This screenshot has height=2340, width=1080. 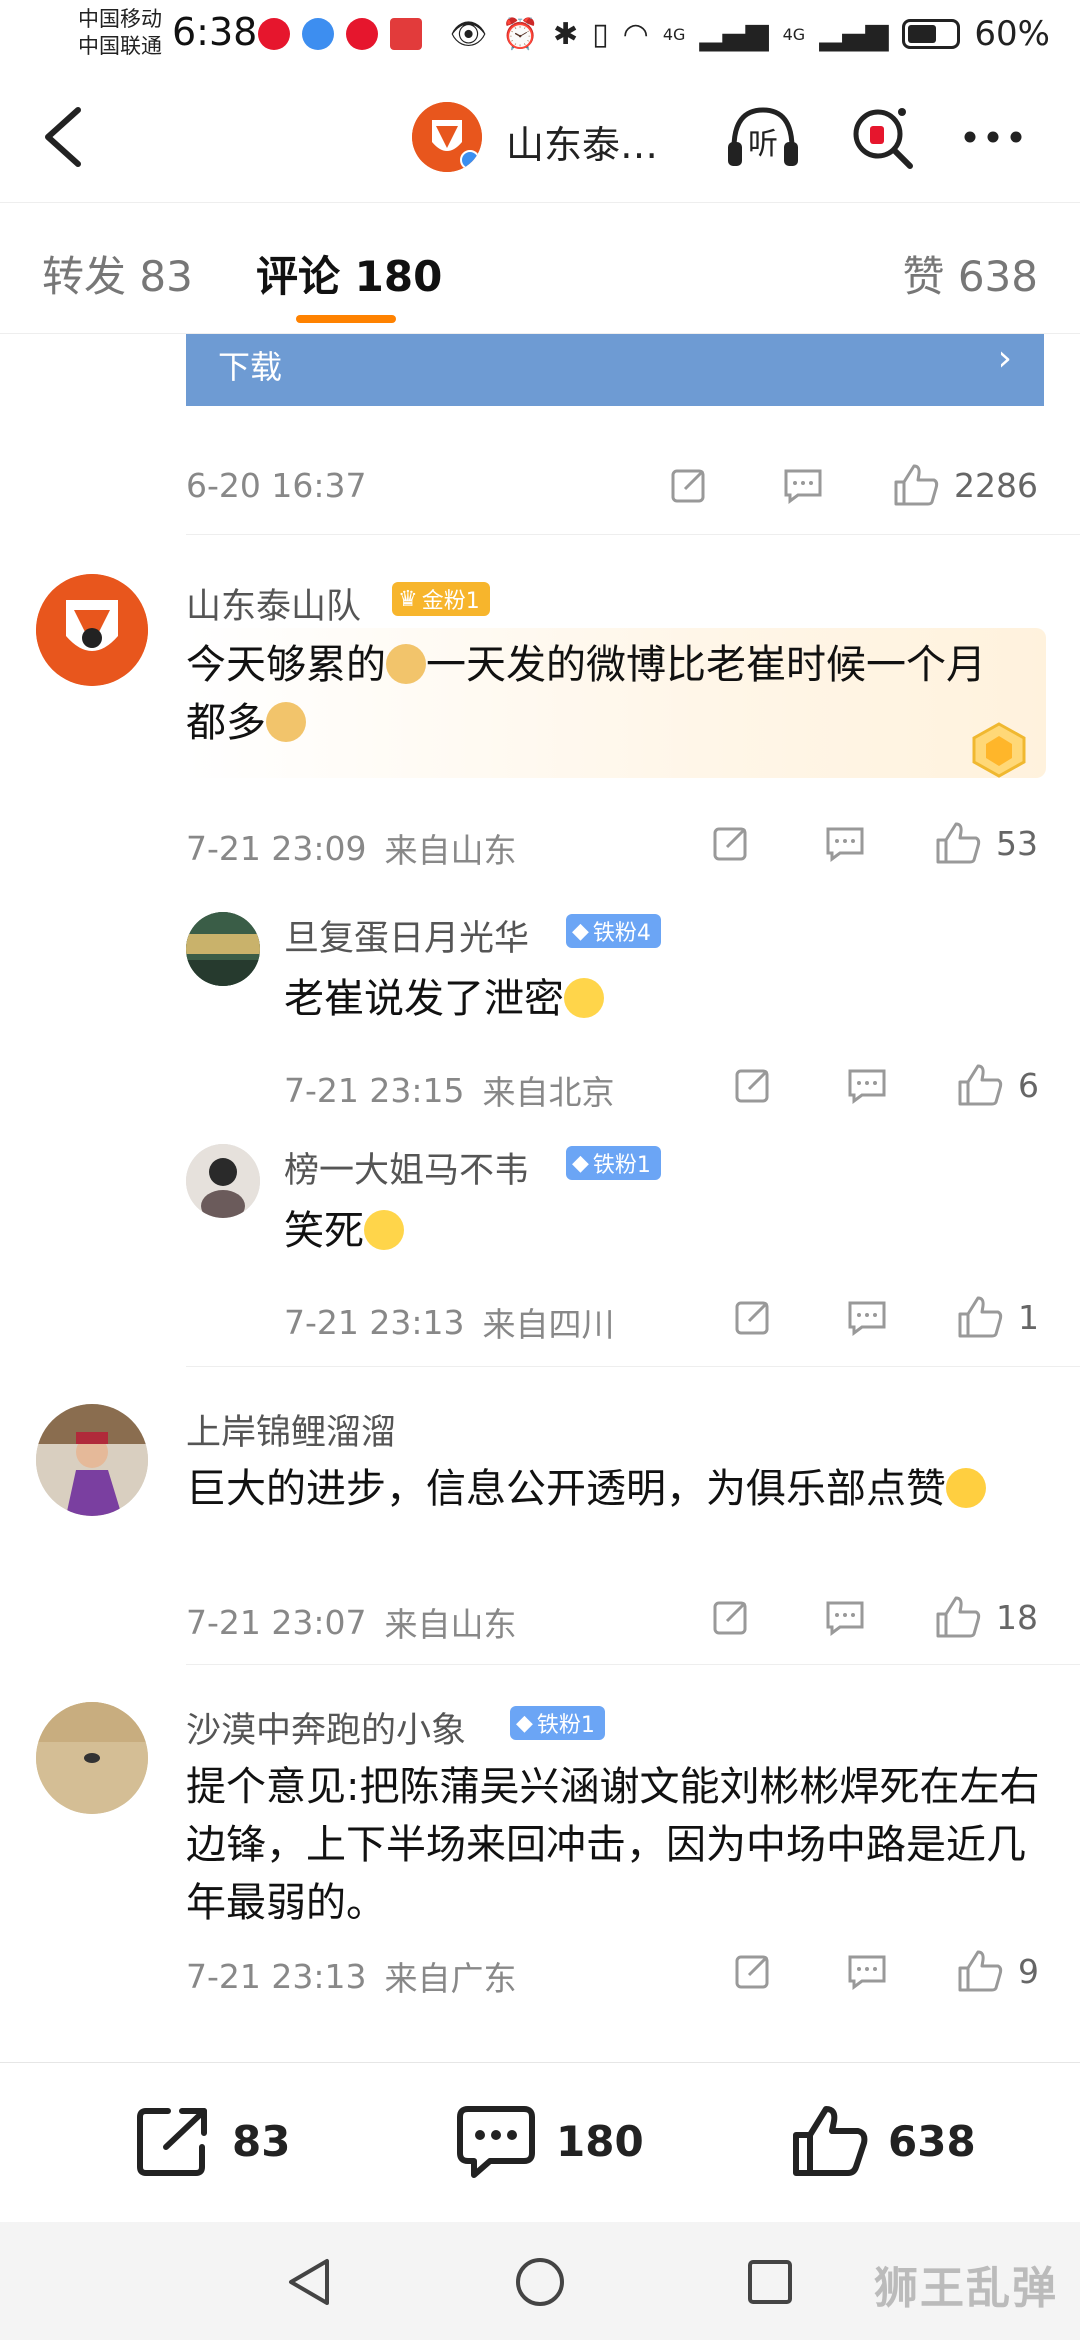 I want to click on triangle-back-icon, so click(x=309, y=2282).